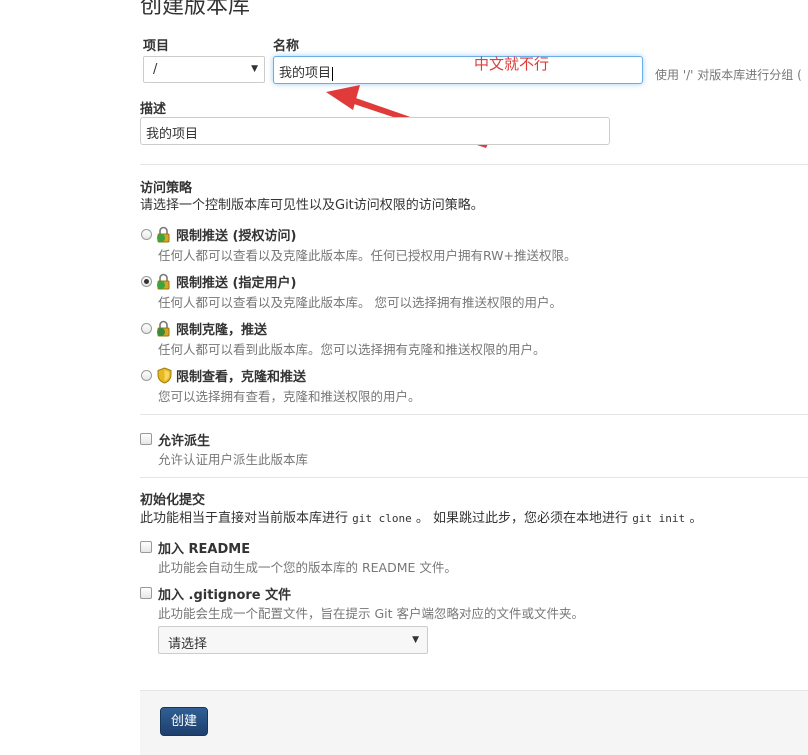 Image resolution: width=808 pixels, height=755 pixels. What do you see at coordinates (696, 518) in the screenshot?
I see `init-desc-text: 。` at bounding box center [696, 518].